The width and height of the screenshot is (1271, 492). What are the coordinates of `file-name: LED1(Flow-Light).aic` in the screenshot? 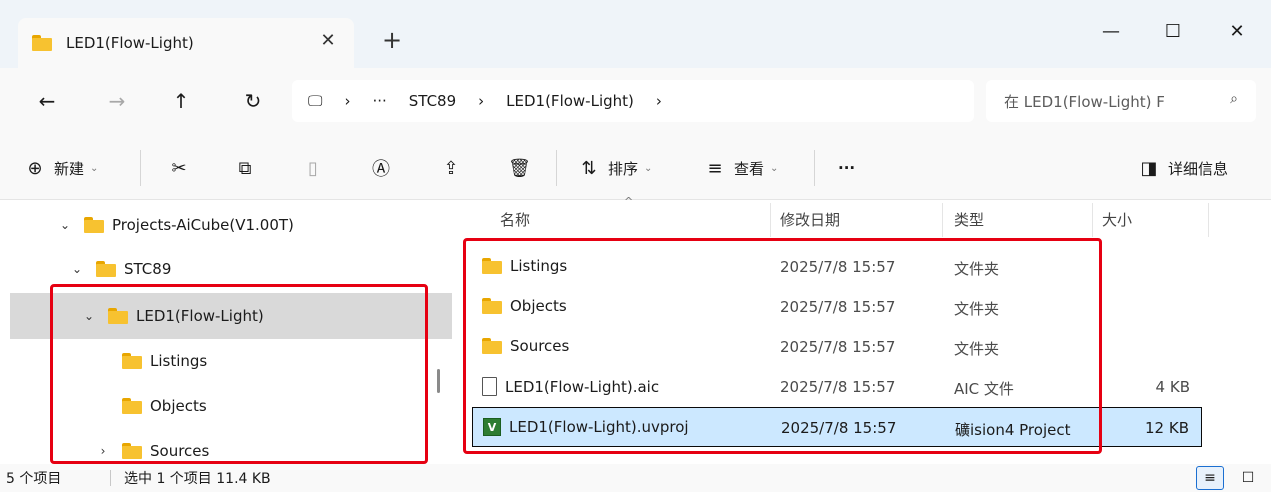 It's located at (582, 386).